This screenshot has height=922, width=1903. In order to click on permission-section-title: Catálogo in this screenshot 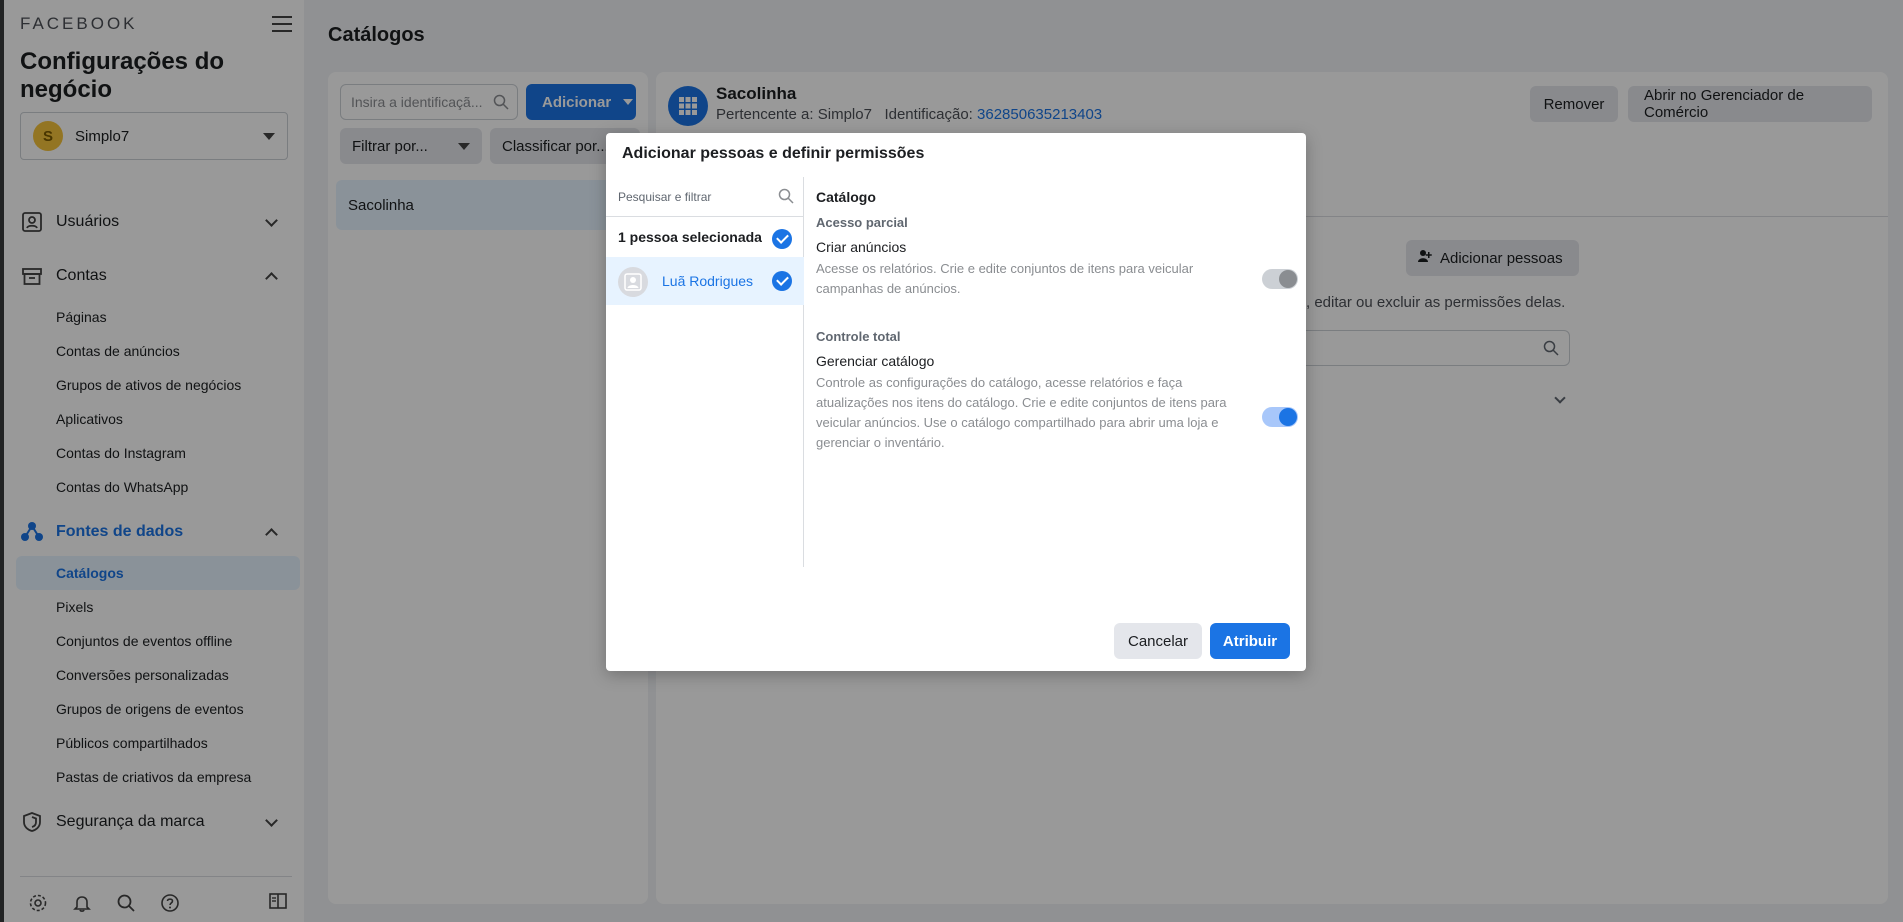, I will do `click(846, 197)`.